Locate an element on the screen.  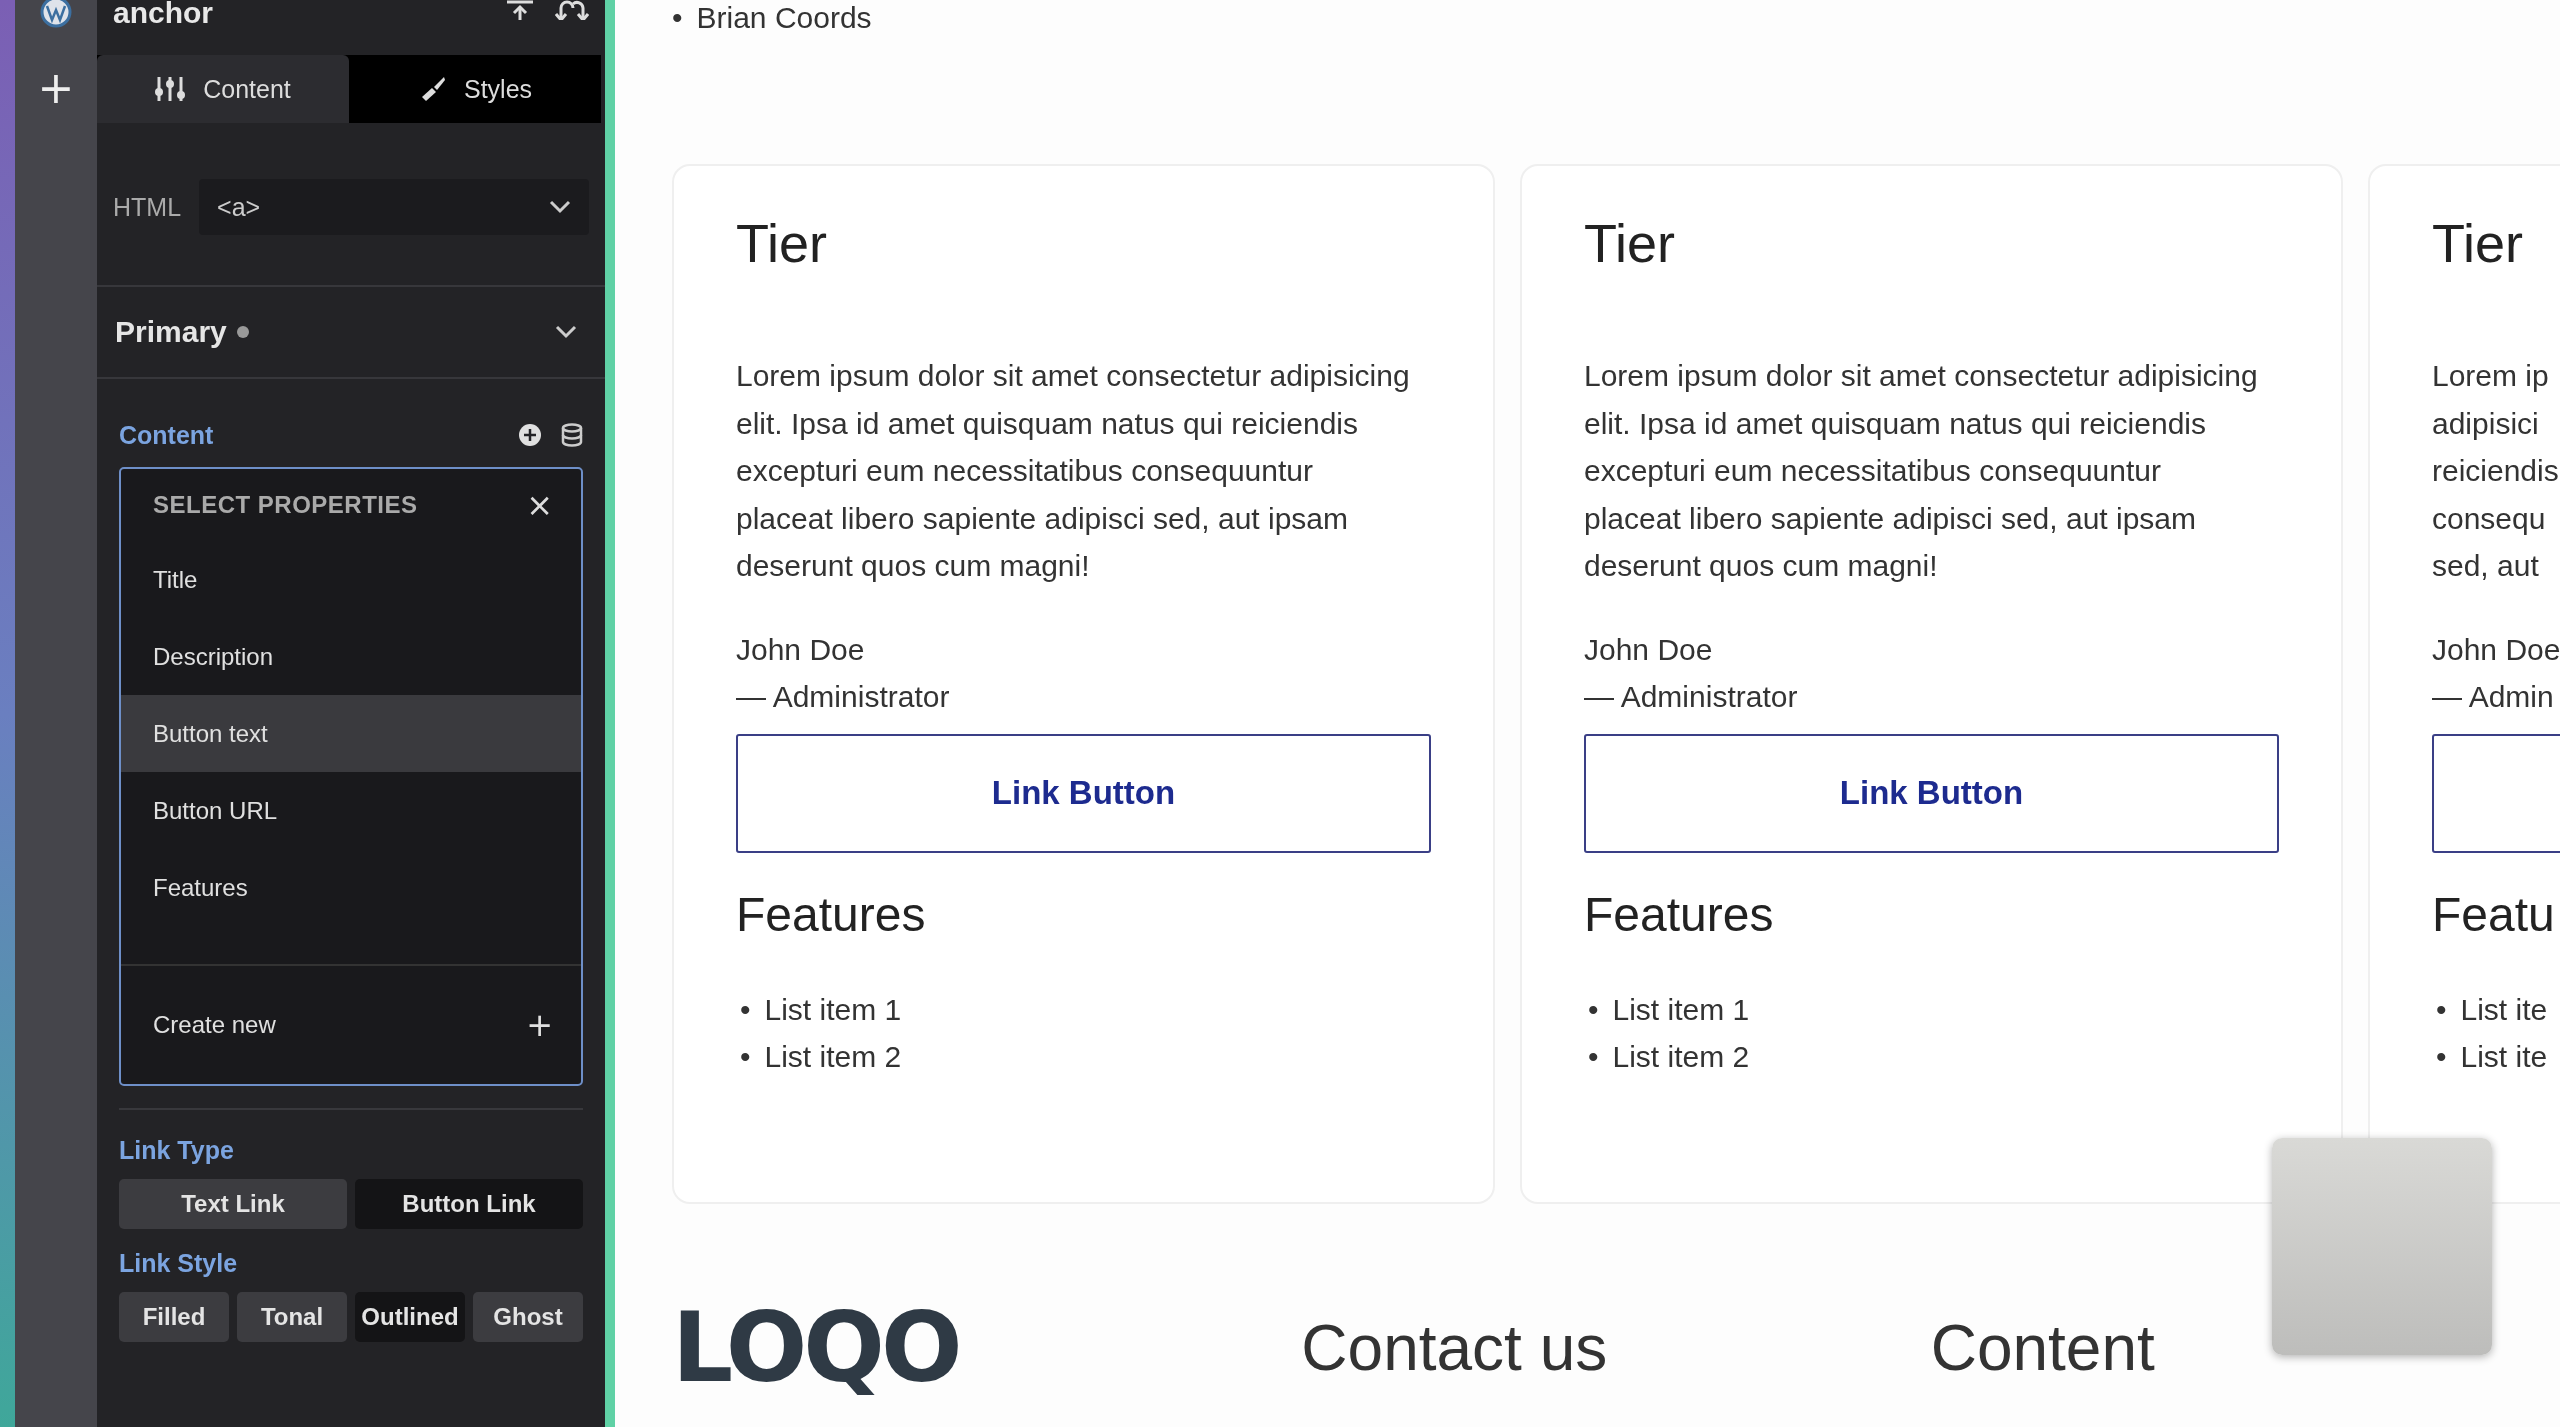
chevron-icon is located at coordinates (566, 332).